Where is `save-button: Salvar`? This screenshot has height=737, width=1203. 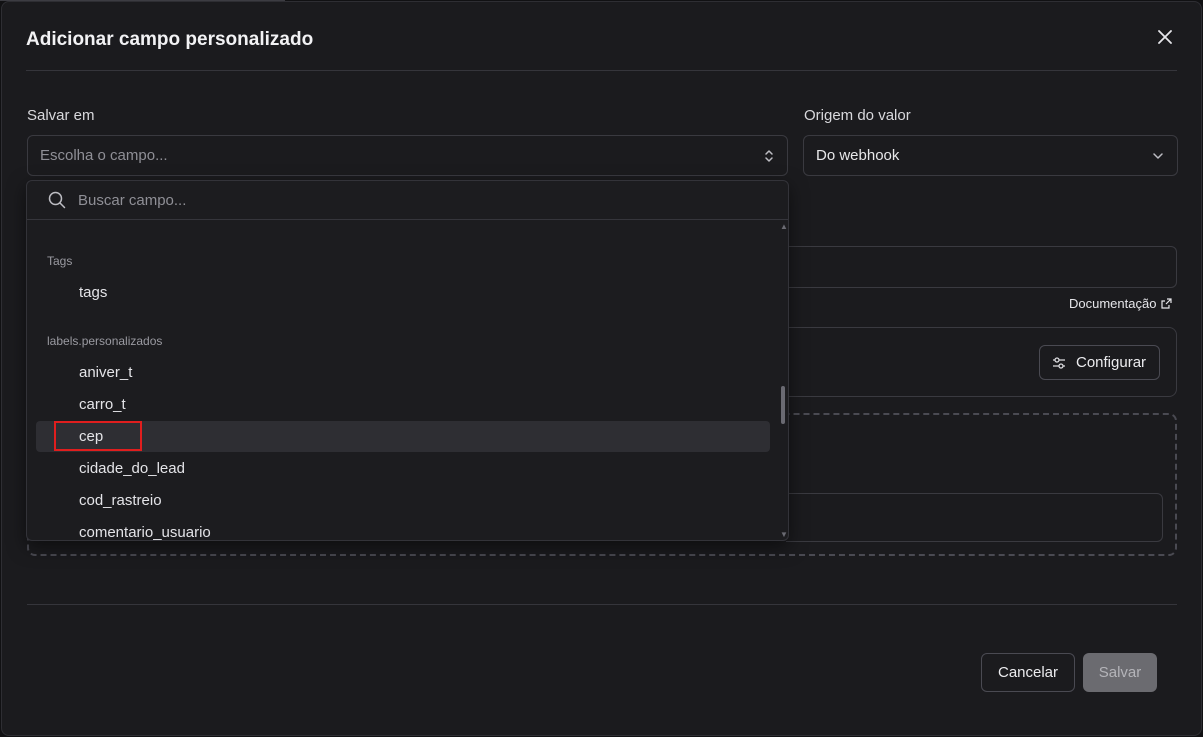
save-button: Salvar is located at coordinates (1120, 672).